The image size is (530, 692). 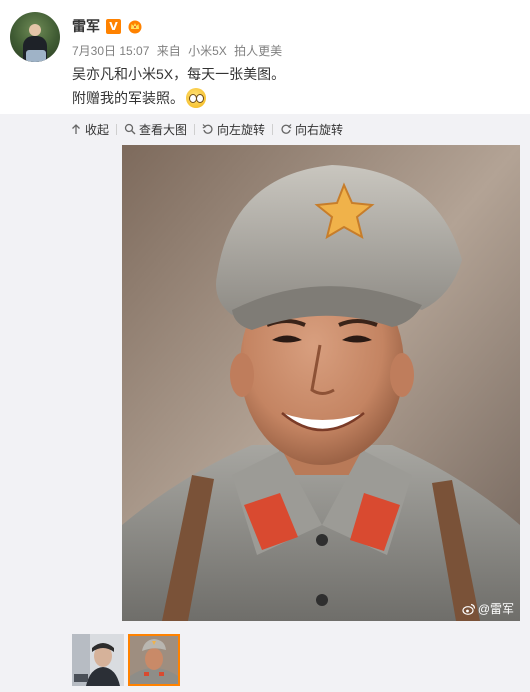 What do you see at coordinates (196, 98) in the screenshot?
I see `emoji-icon` at bounding box center [196, 98].